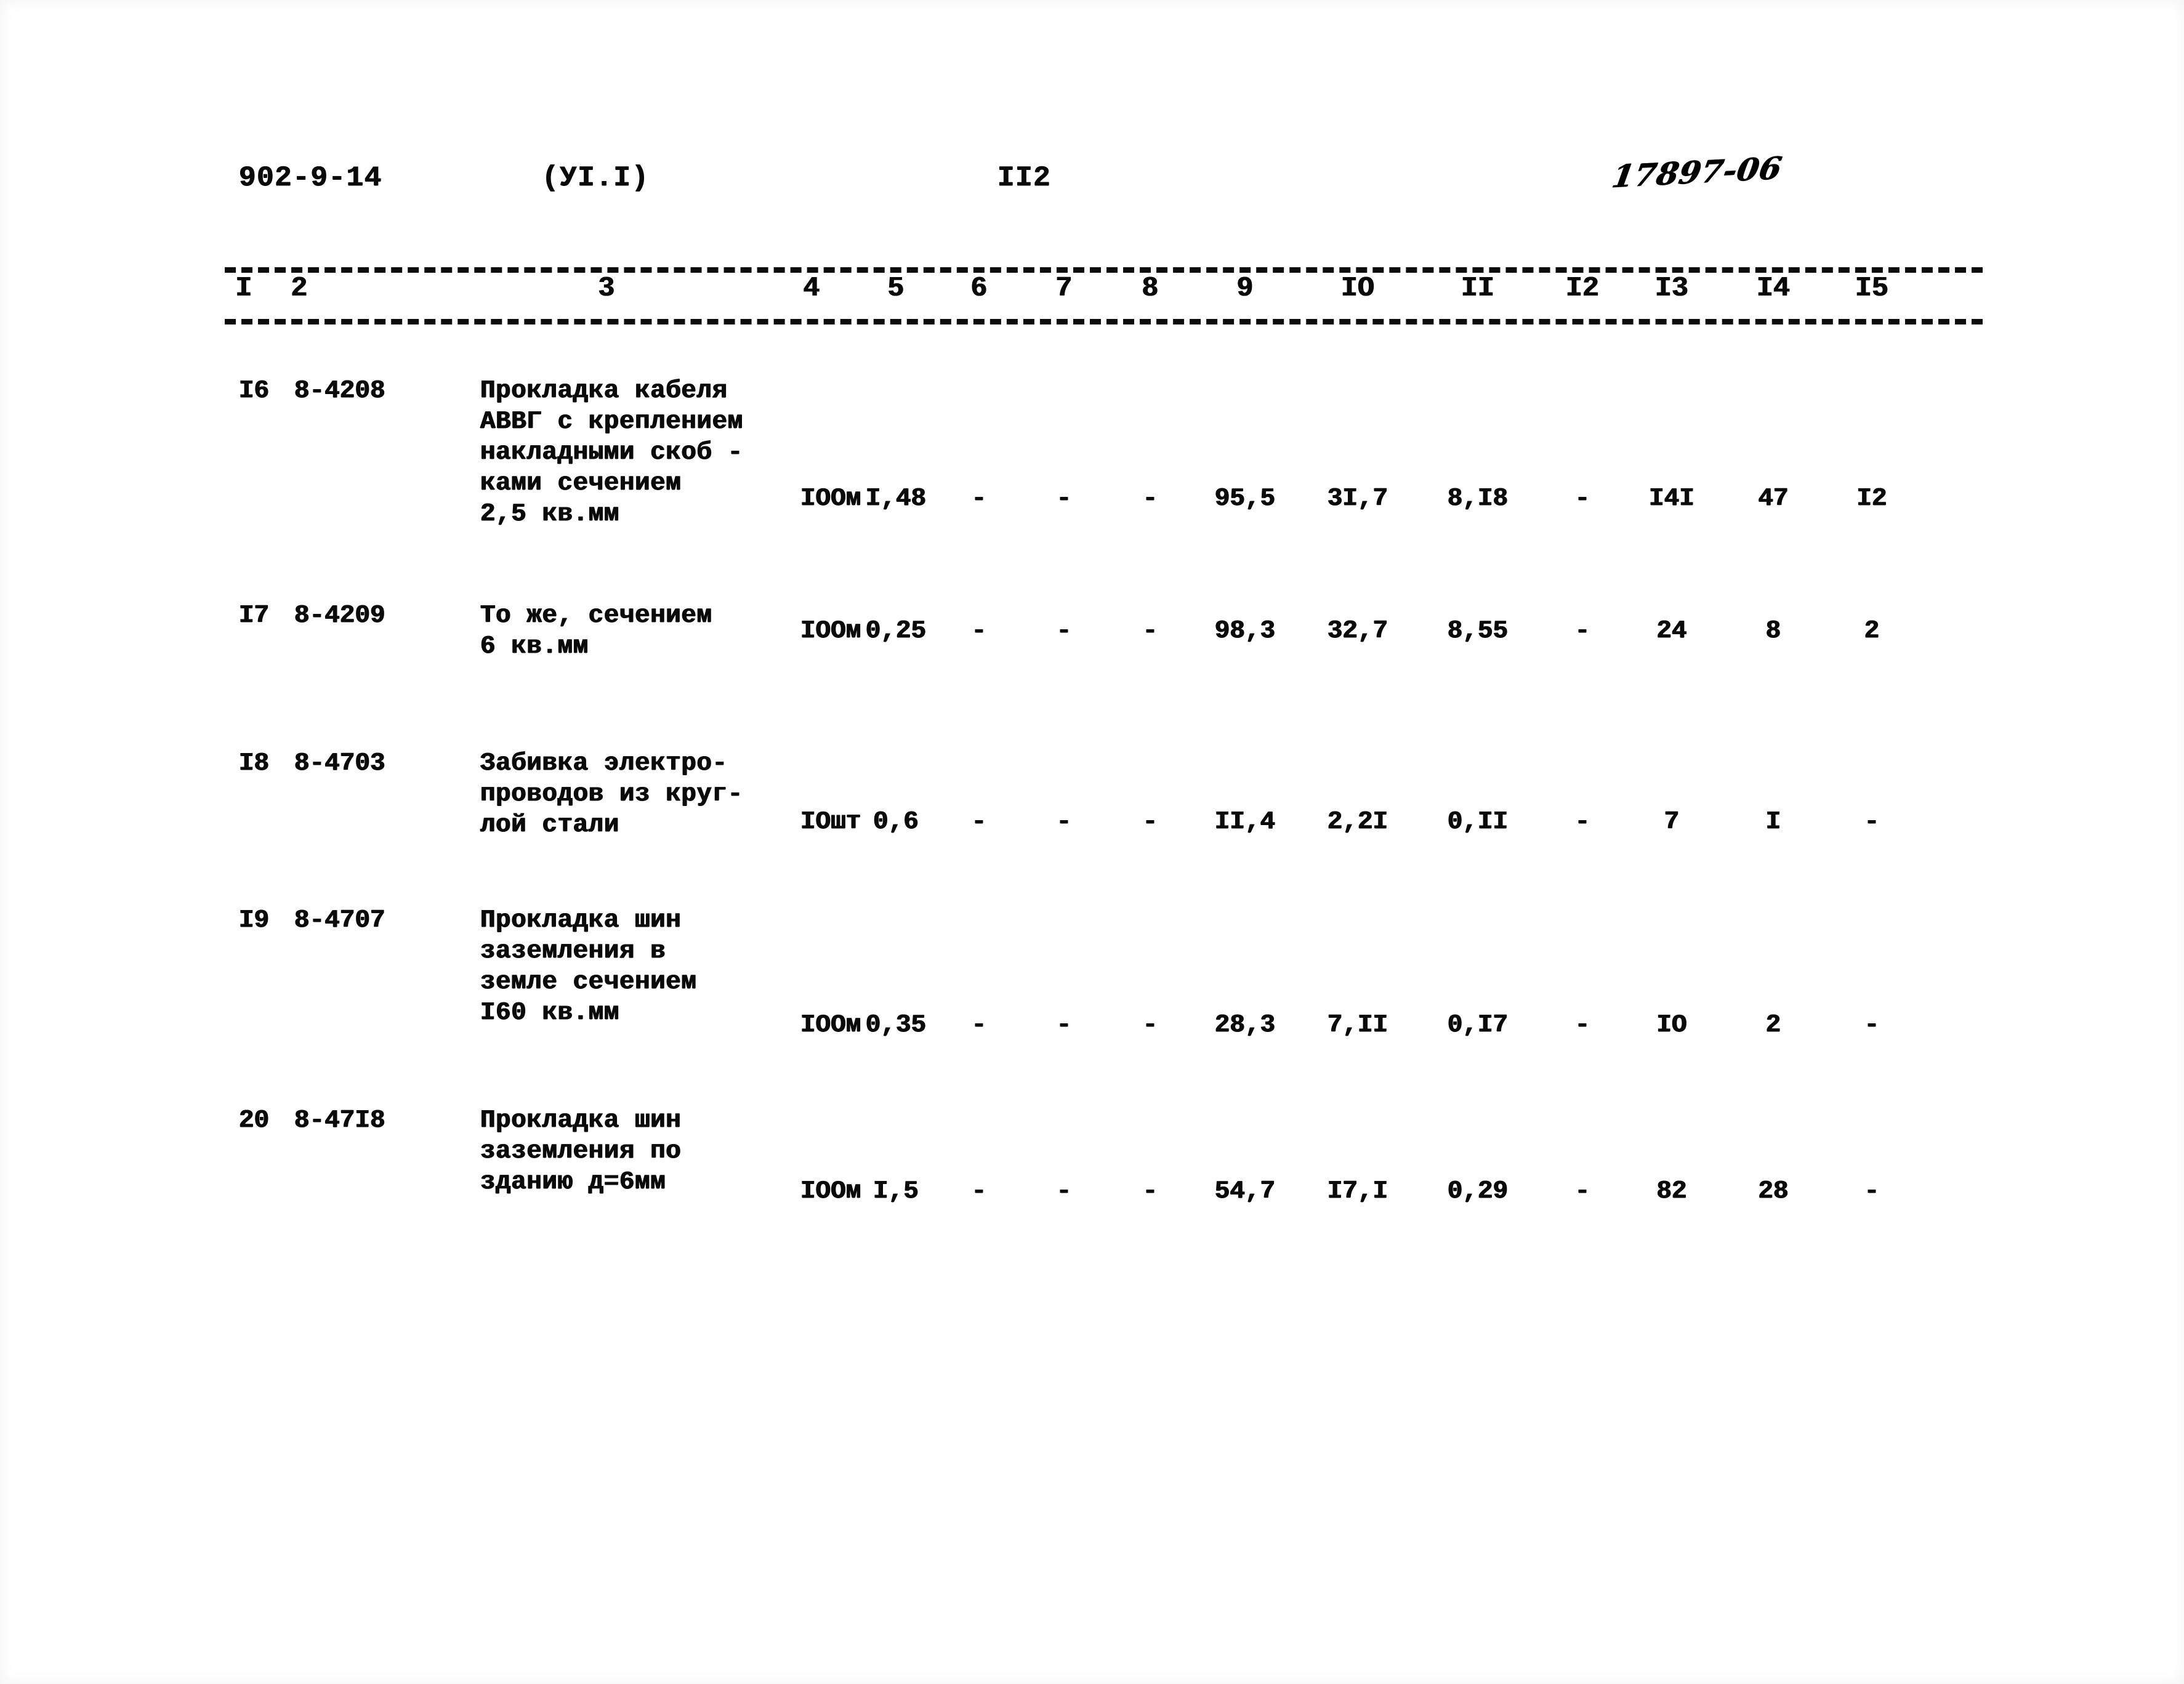 The image size is (2184, 1684). What do you see at coordinates (549, 825) in the screenshot?
I see `description-line: лой стали` at bounding box center [549, 825].